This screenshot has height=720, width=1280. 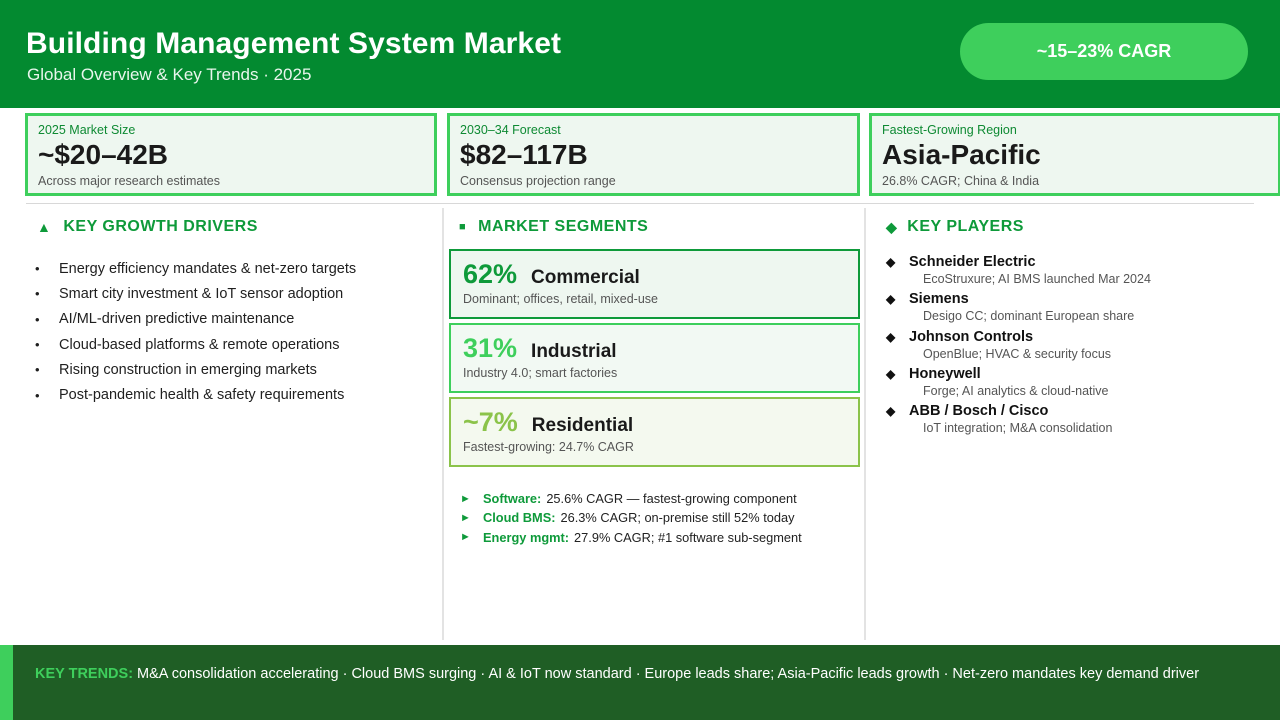 I want to click on stat-value: $82–117B, so click(x=524, y=154).